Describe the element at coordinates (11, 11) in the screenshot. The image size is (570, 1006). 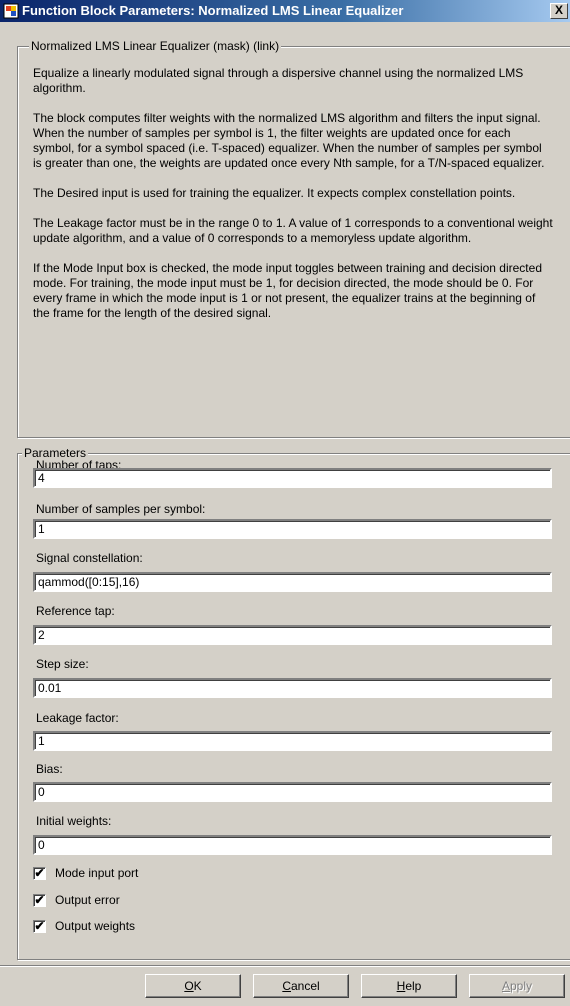
I see `simulink-block-icon` at that location.